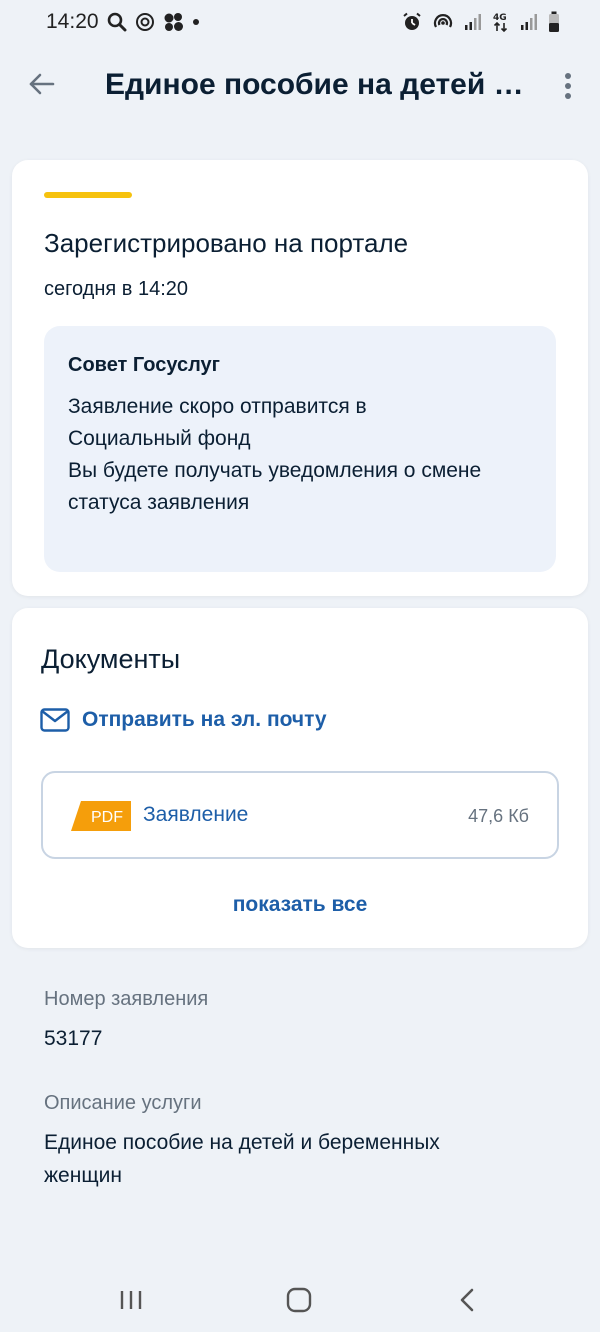 Image resolution: width=600 pixels, height=1332 pixels. Describe the element at coordinates (111, 659) in the screenshot. I see `documents-title: Документы` at that location.